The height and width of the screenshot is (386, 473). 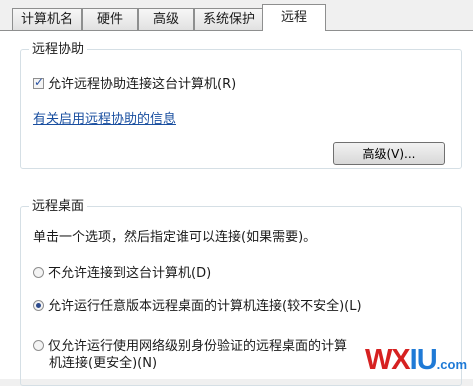 I want to click on option-deny-connections: 不允许连接到这台计算机(D), so click(x=122, y=273).